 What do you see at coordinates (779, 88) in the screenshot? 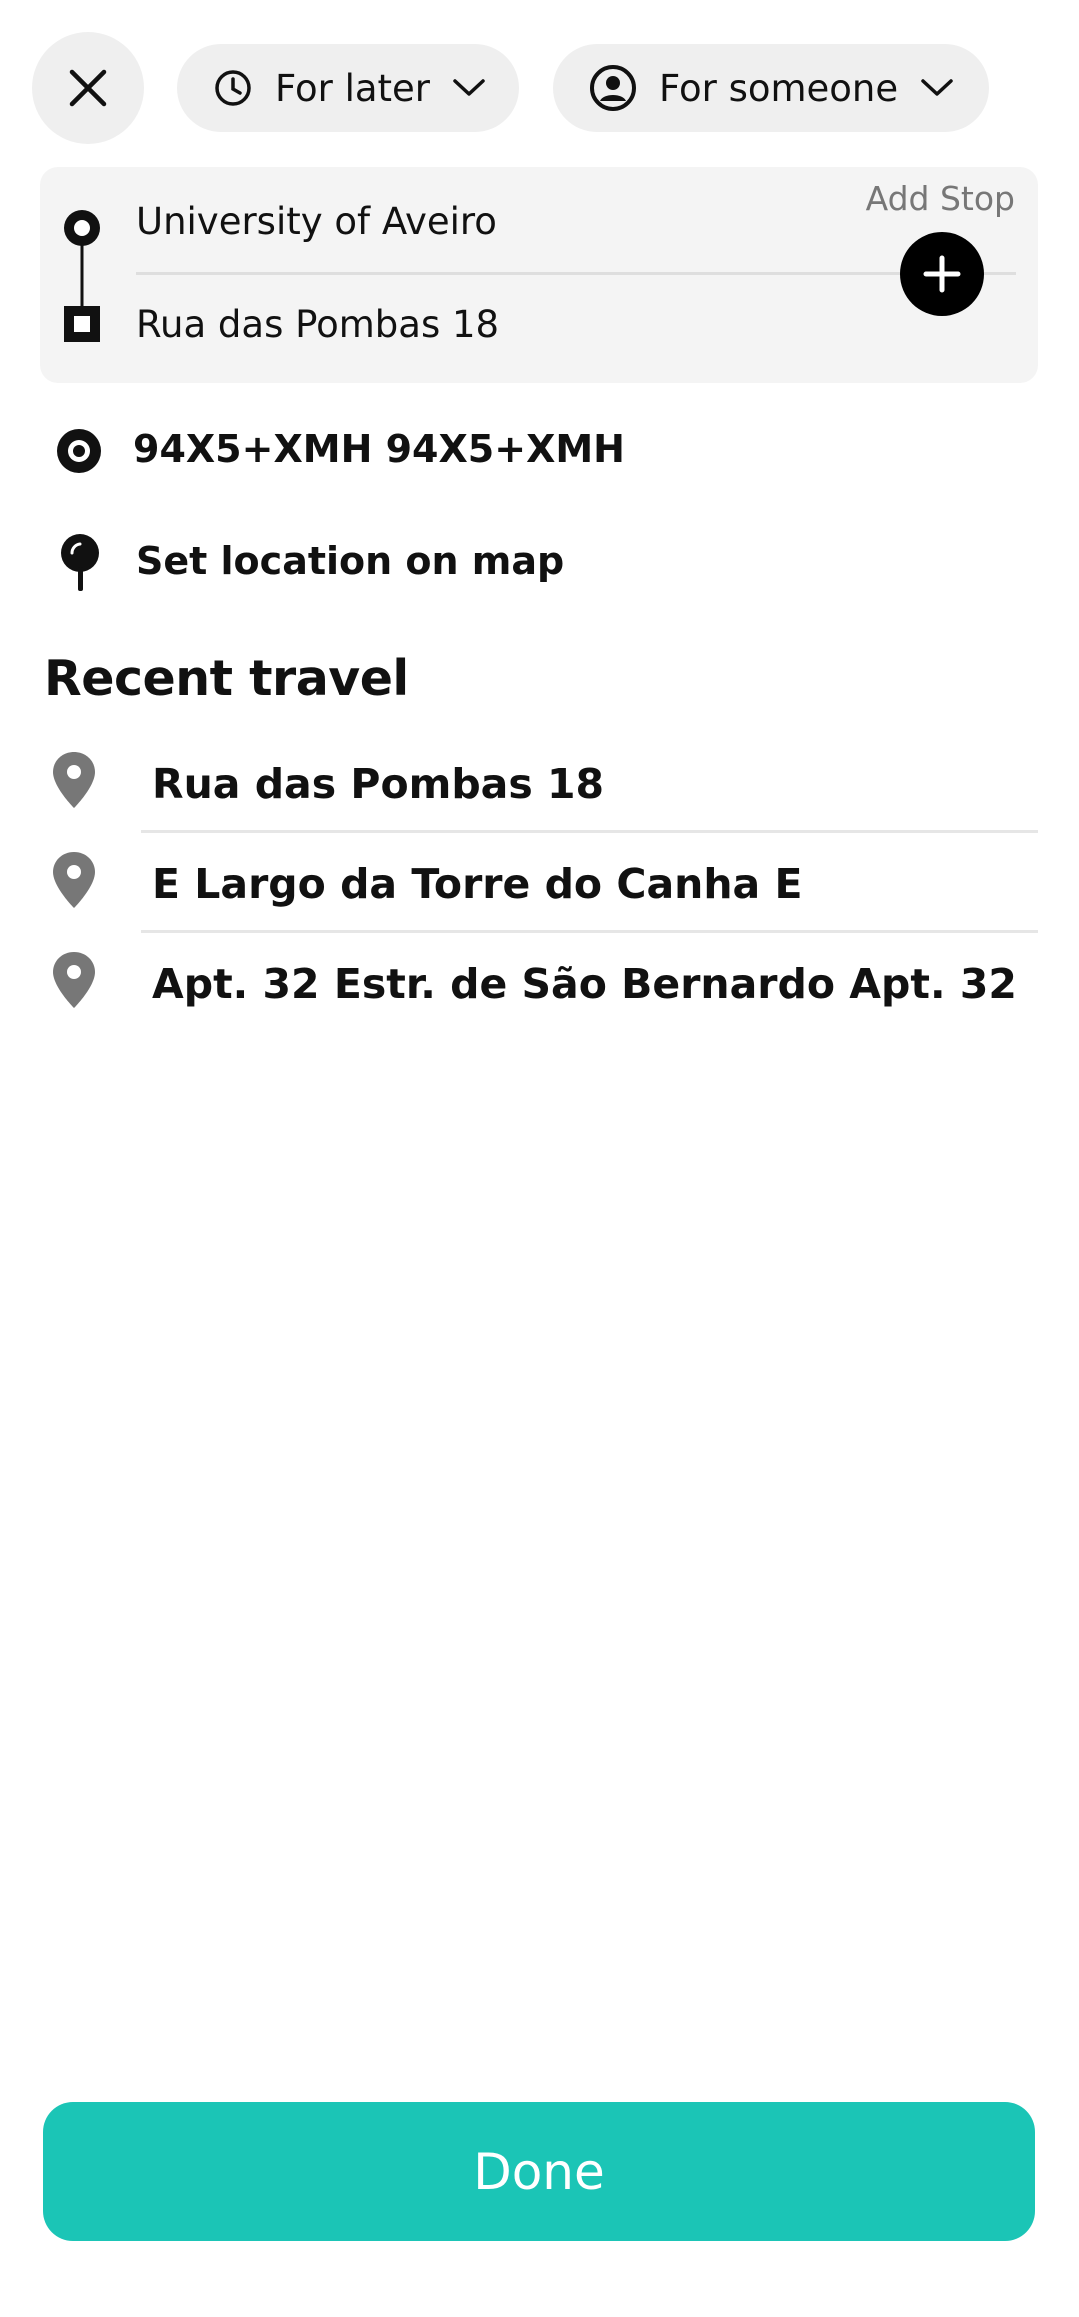
I see `rider-label: For someone` at bounding box center [779, 88].